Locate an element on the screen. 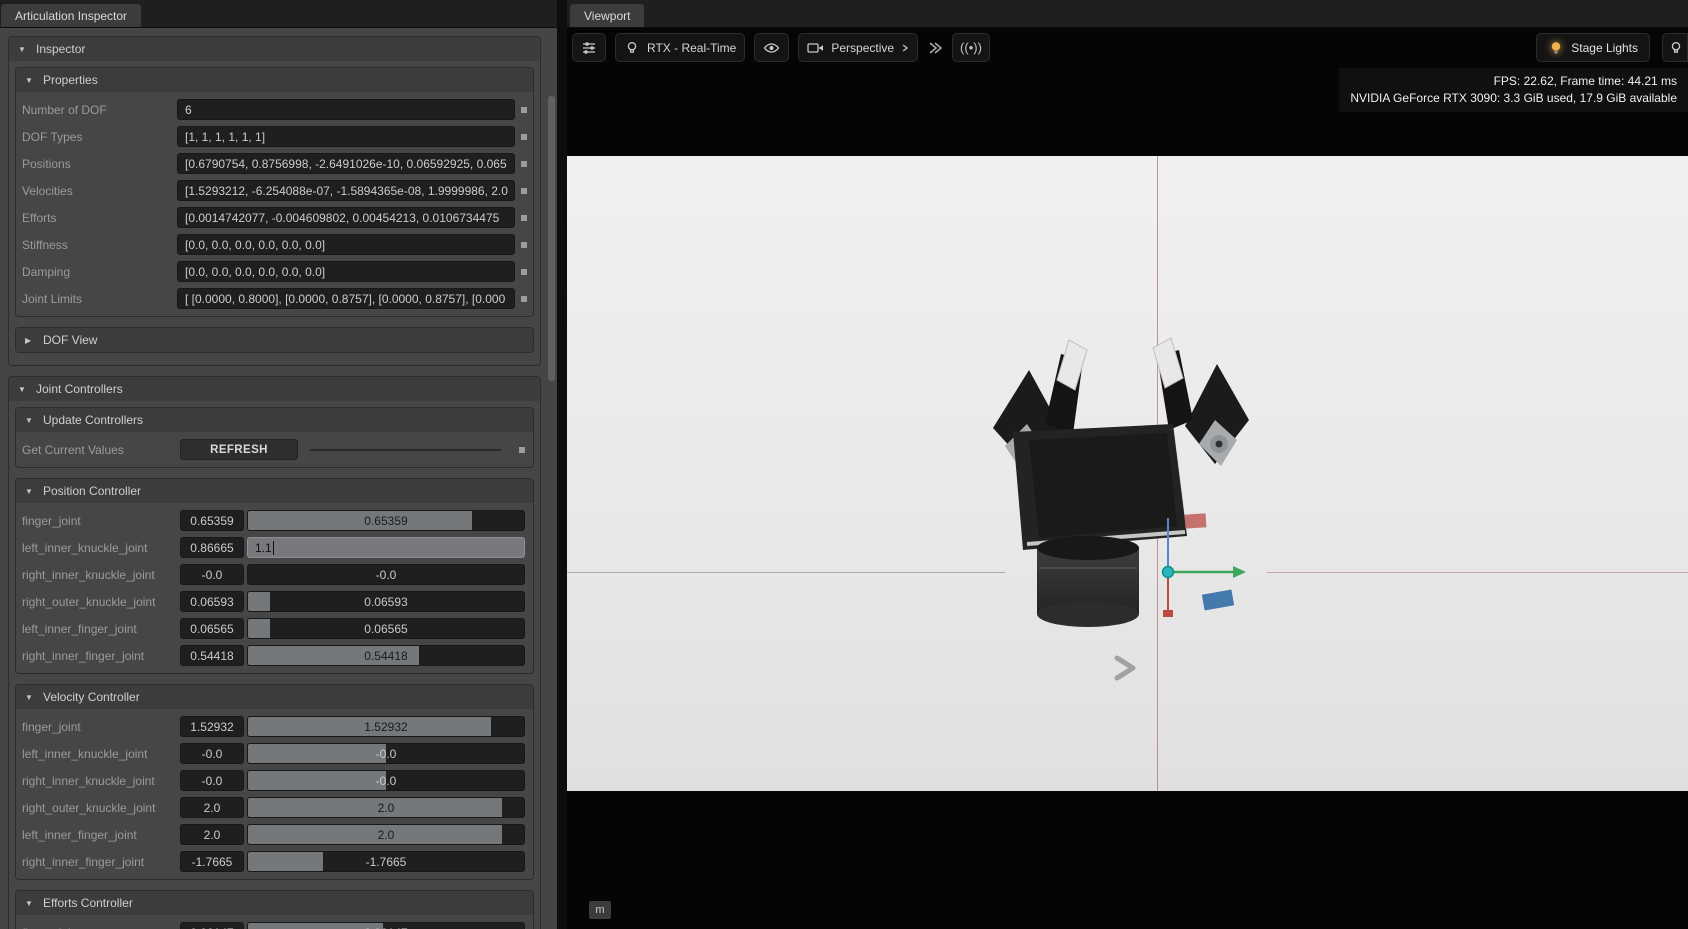  property-row: Stiffness [0.0, 0.0, 0.0, 0.0, 0.0, 0.0] is located at coordinates (274, 244).